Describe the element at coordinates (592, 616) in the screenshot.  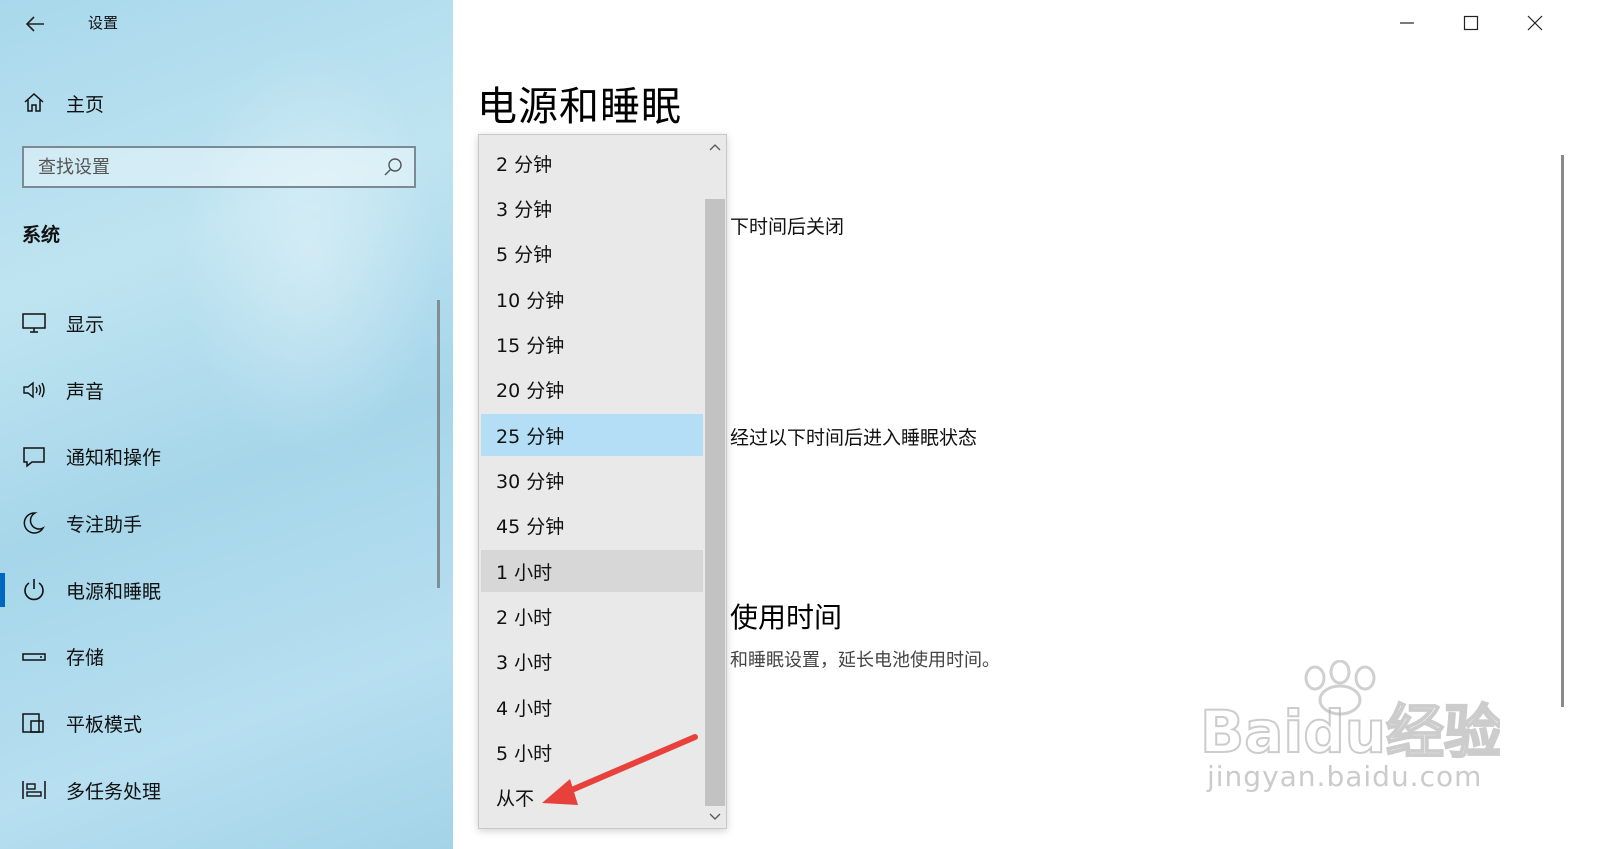
I see `dropdown-option: 2 小时` at that location.